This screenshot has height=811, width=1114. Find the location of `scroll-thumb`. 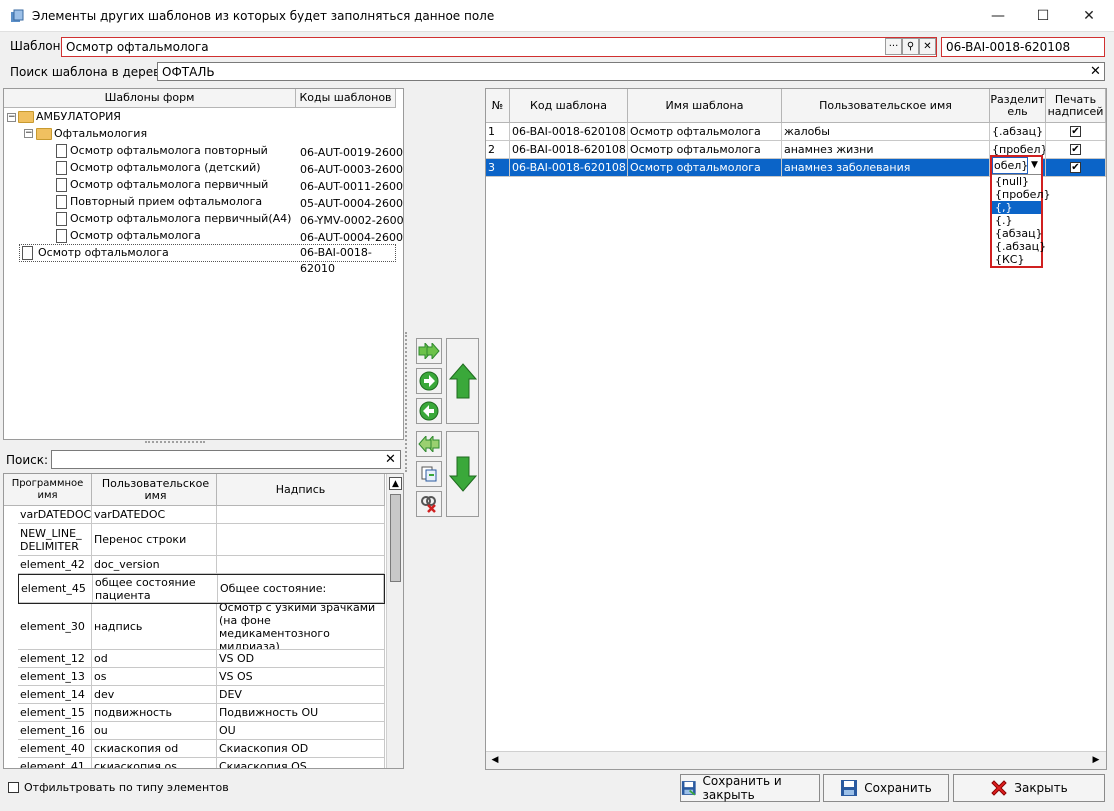

scroll-thumb is located at coordinates (395, 538).